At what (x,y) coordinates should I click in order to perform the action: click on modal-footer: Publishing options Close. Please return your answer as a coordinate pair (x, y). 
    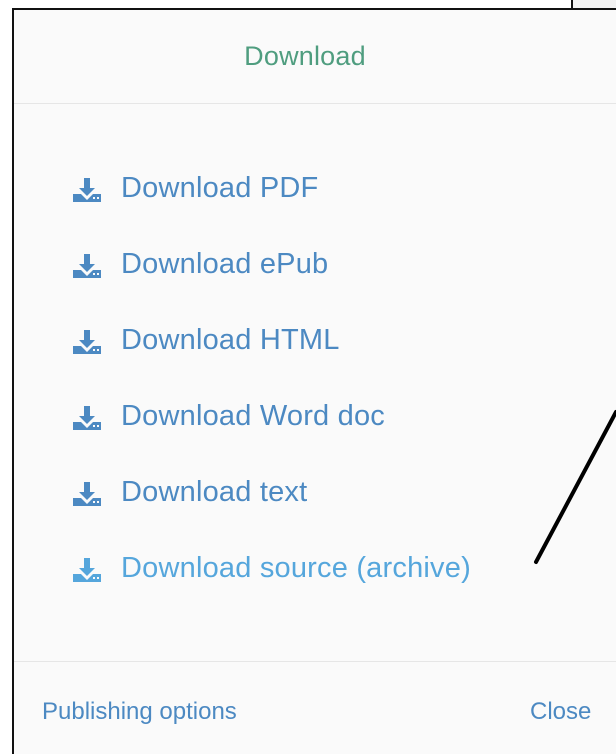
    Looking at the image, I should click on (315, 707).